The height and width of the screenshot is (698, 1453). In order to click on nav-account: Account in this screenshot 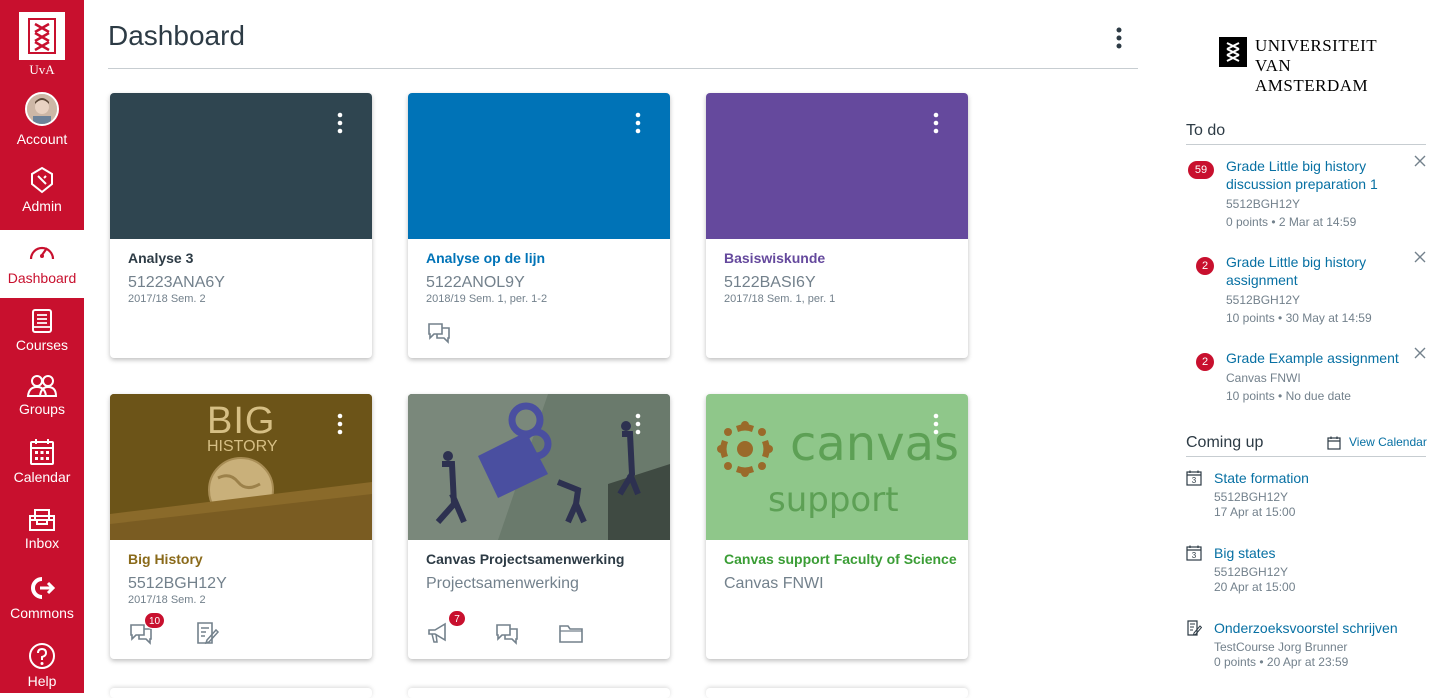, I will do `click(42, 125)`.